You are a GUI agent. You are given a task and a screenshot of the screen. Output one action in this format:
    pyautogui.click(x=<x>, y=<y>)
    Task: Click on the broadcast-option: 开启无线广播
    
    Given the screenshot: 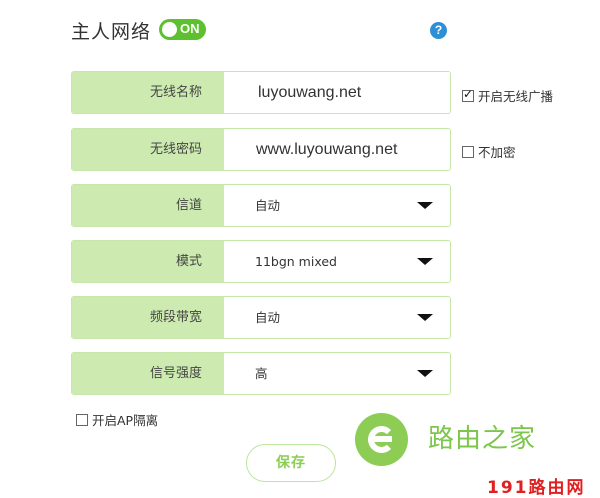 What is the action you would take?
    pyautogui.click(x=507, y=95)
    